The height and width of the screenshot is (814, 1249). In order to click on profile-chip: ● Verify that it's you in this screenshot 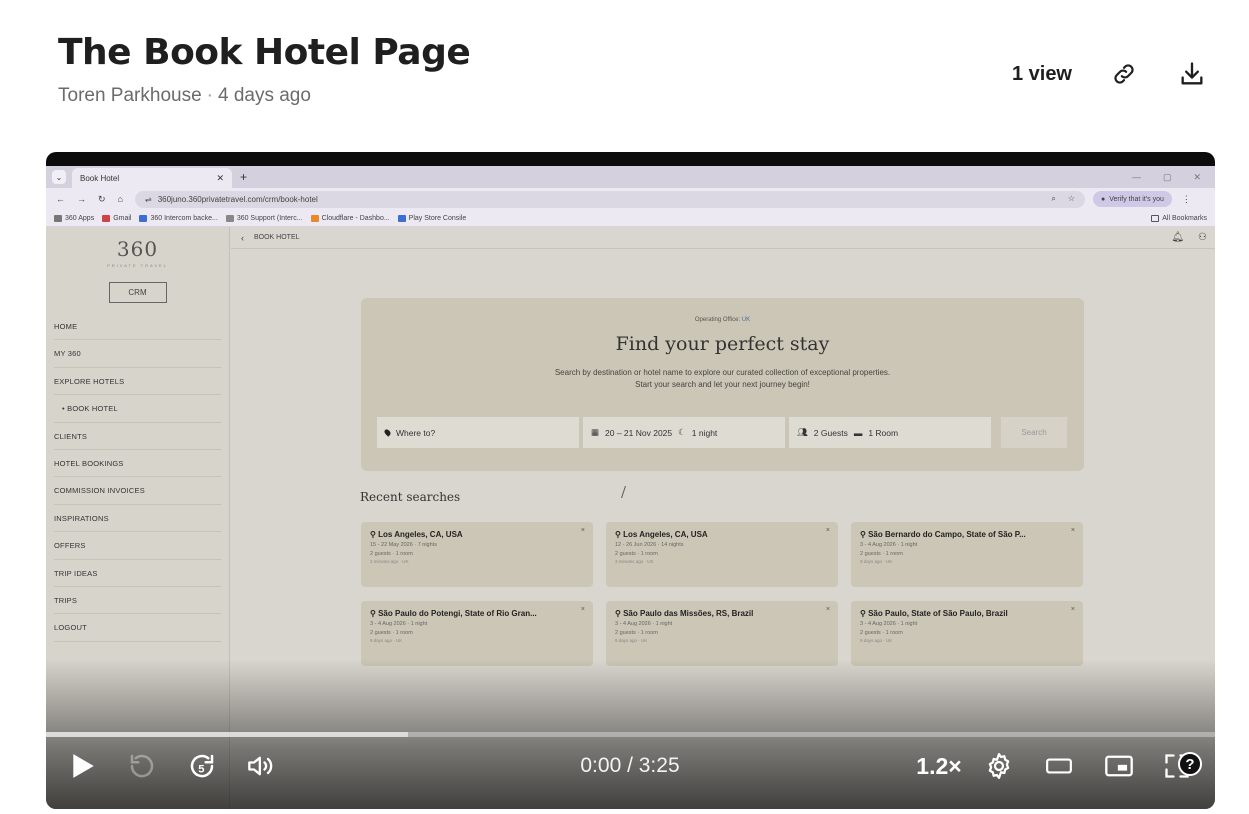, I will do `click(1132, 199)`.